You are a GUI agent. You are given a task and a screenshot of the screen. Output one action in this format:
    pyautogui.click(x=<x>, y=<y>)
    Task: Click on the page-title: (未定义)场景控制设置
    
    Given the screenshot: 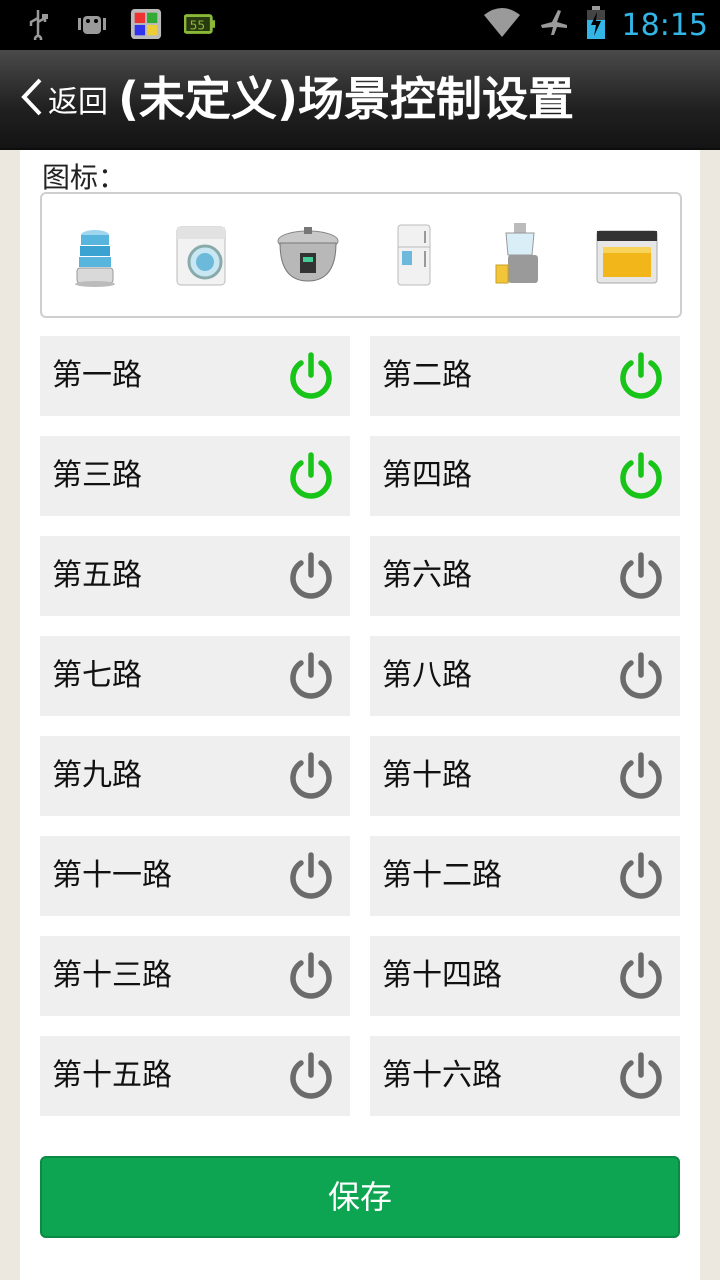 What is the action you would take?
    pyautogui.click(x=346, y=99)
    